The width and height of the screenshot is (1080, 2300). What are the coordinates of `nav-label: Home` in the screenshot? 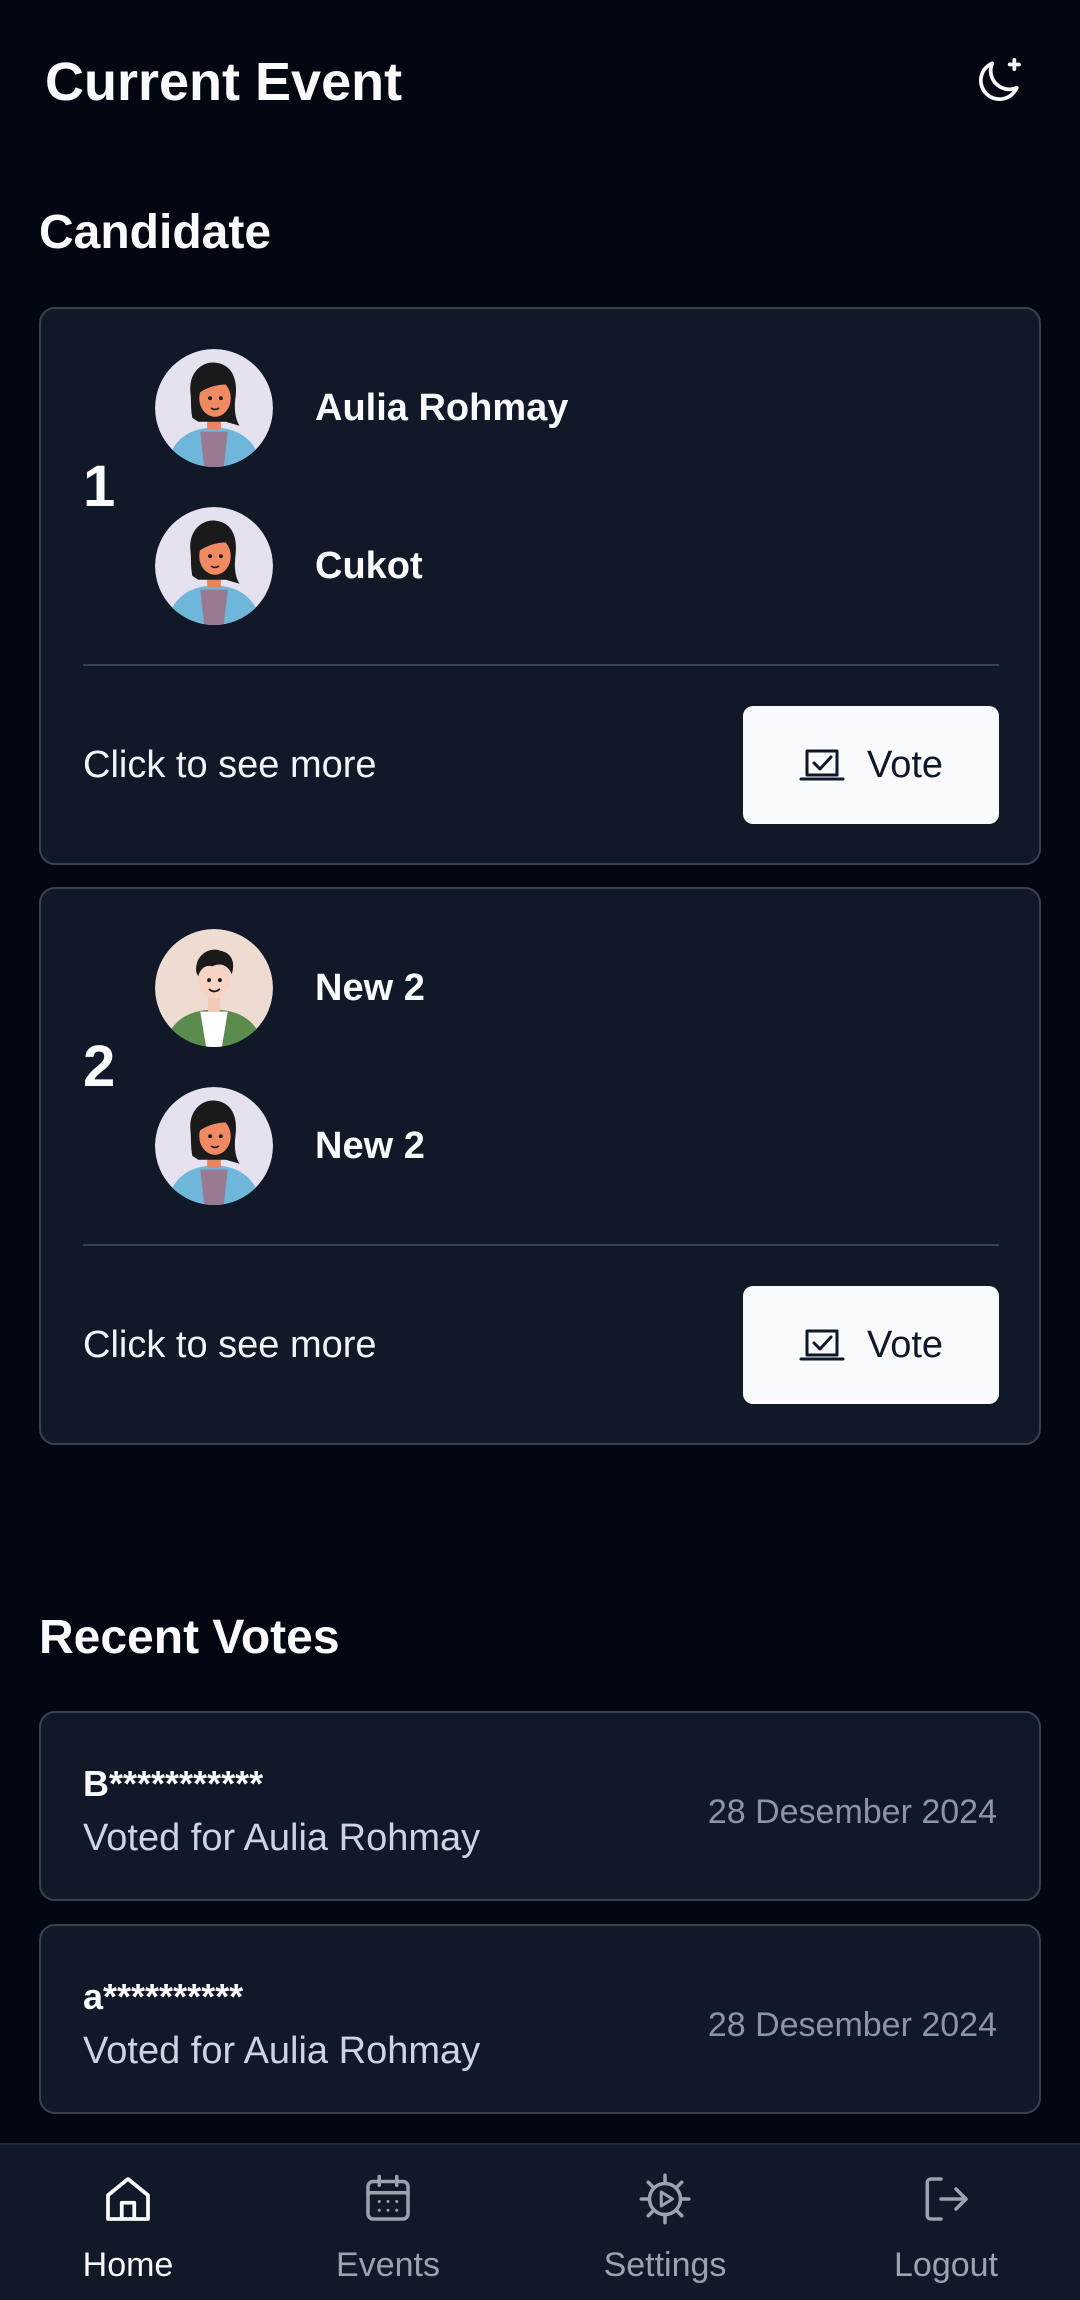 It's located at (128, 2265).